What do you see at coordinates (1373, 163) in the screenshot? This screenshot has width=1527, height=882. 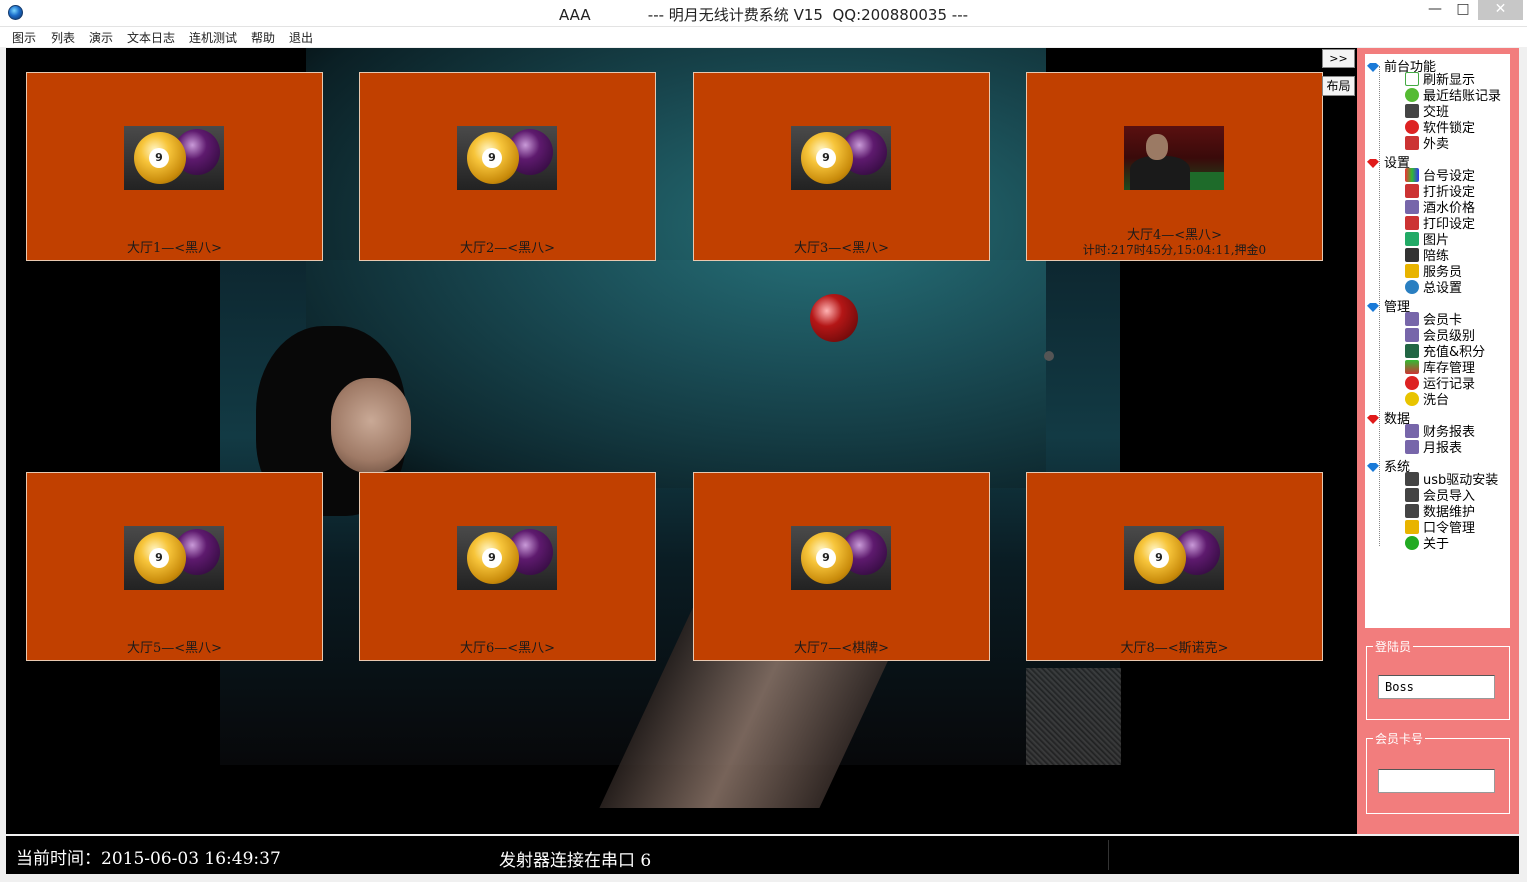 I see `red-gem-icon` at bounding box center [1373, 163].